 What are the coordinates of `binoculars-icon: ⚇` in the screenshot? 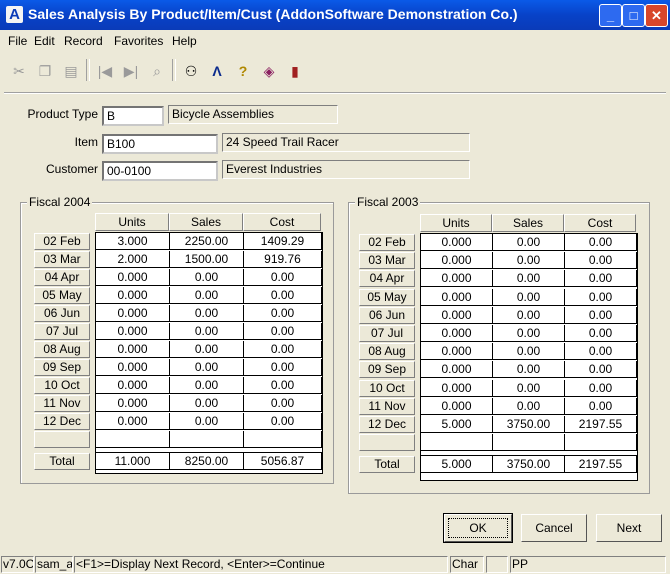 It's located at (191, 71).